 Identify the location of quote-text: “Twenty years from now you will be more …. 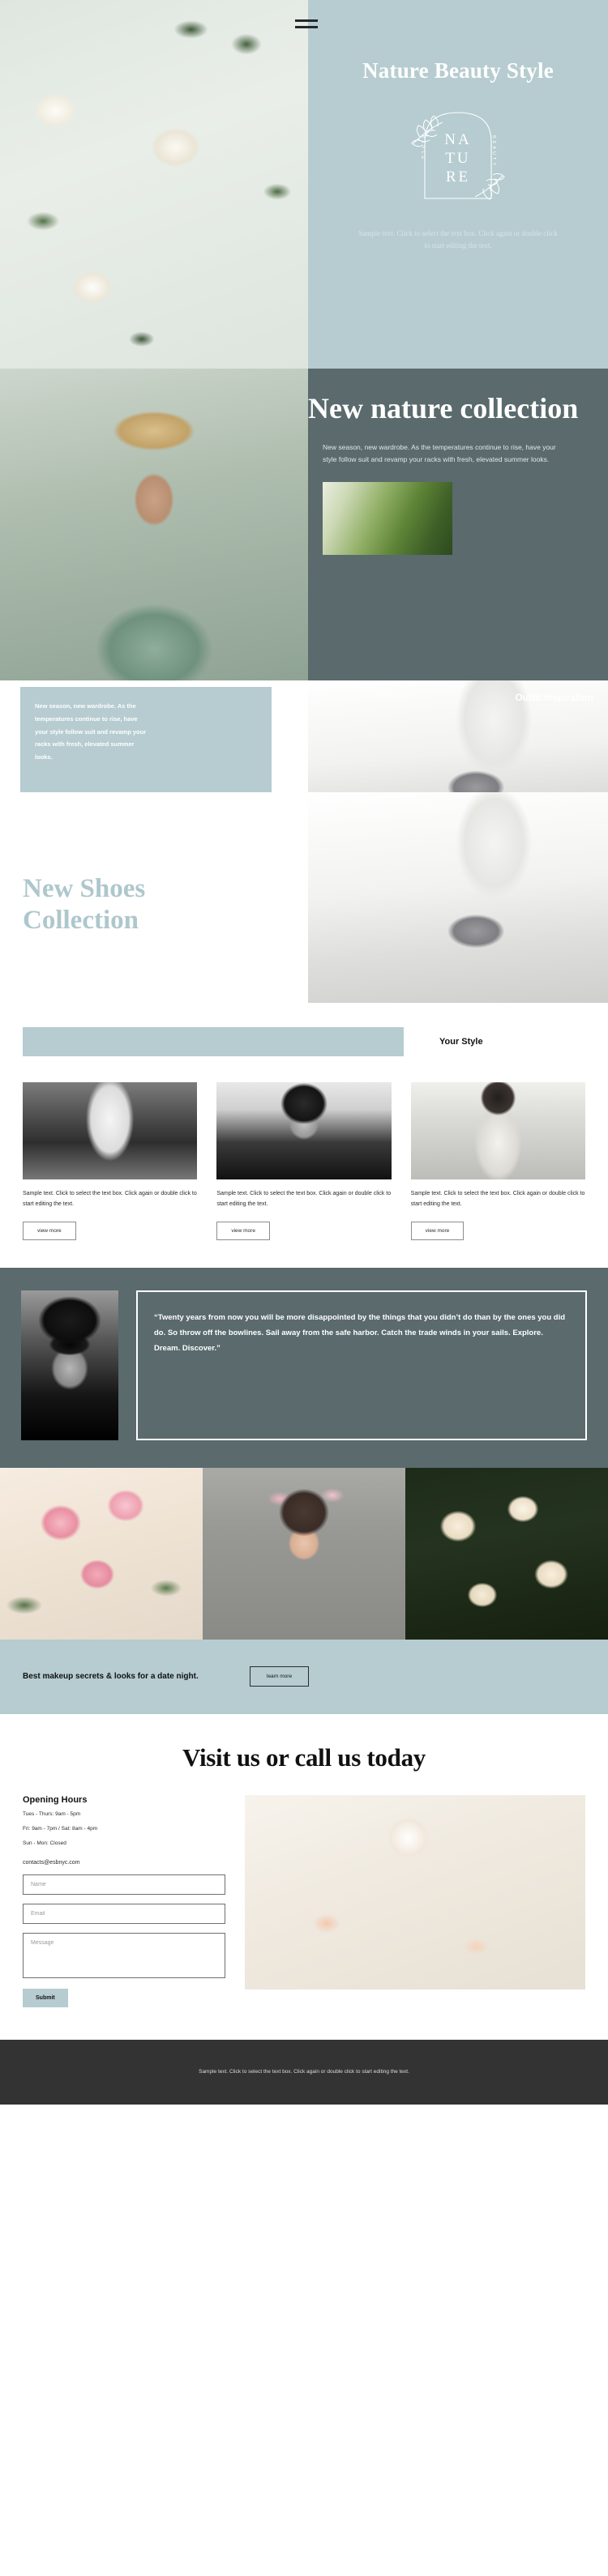
(360, 1332).